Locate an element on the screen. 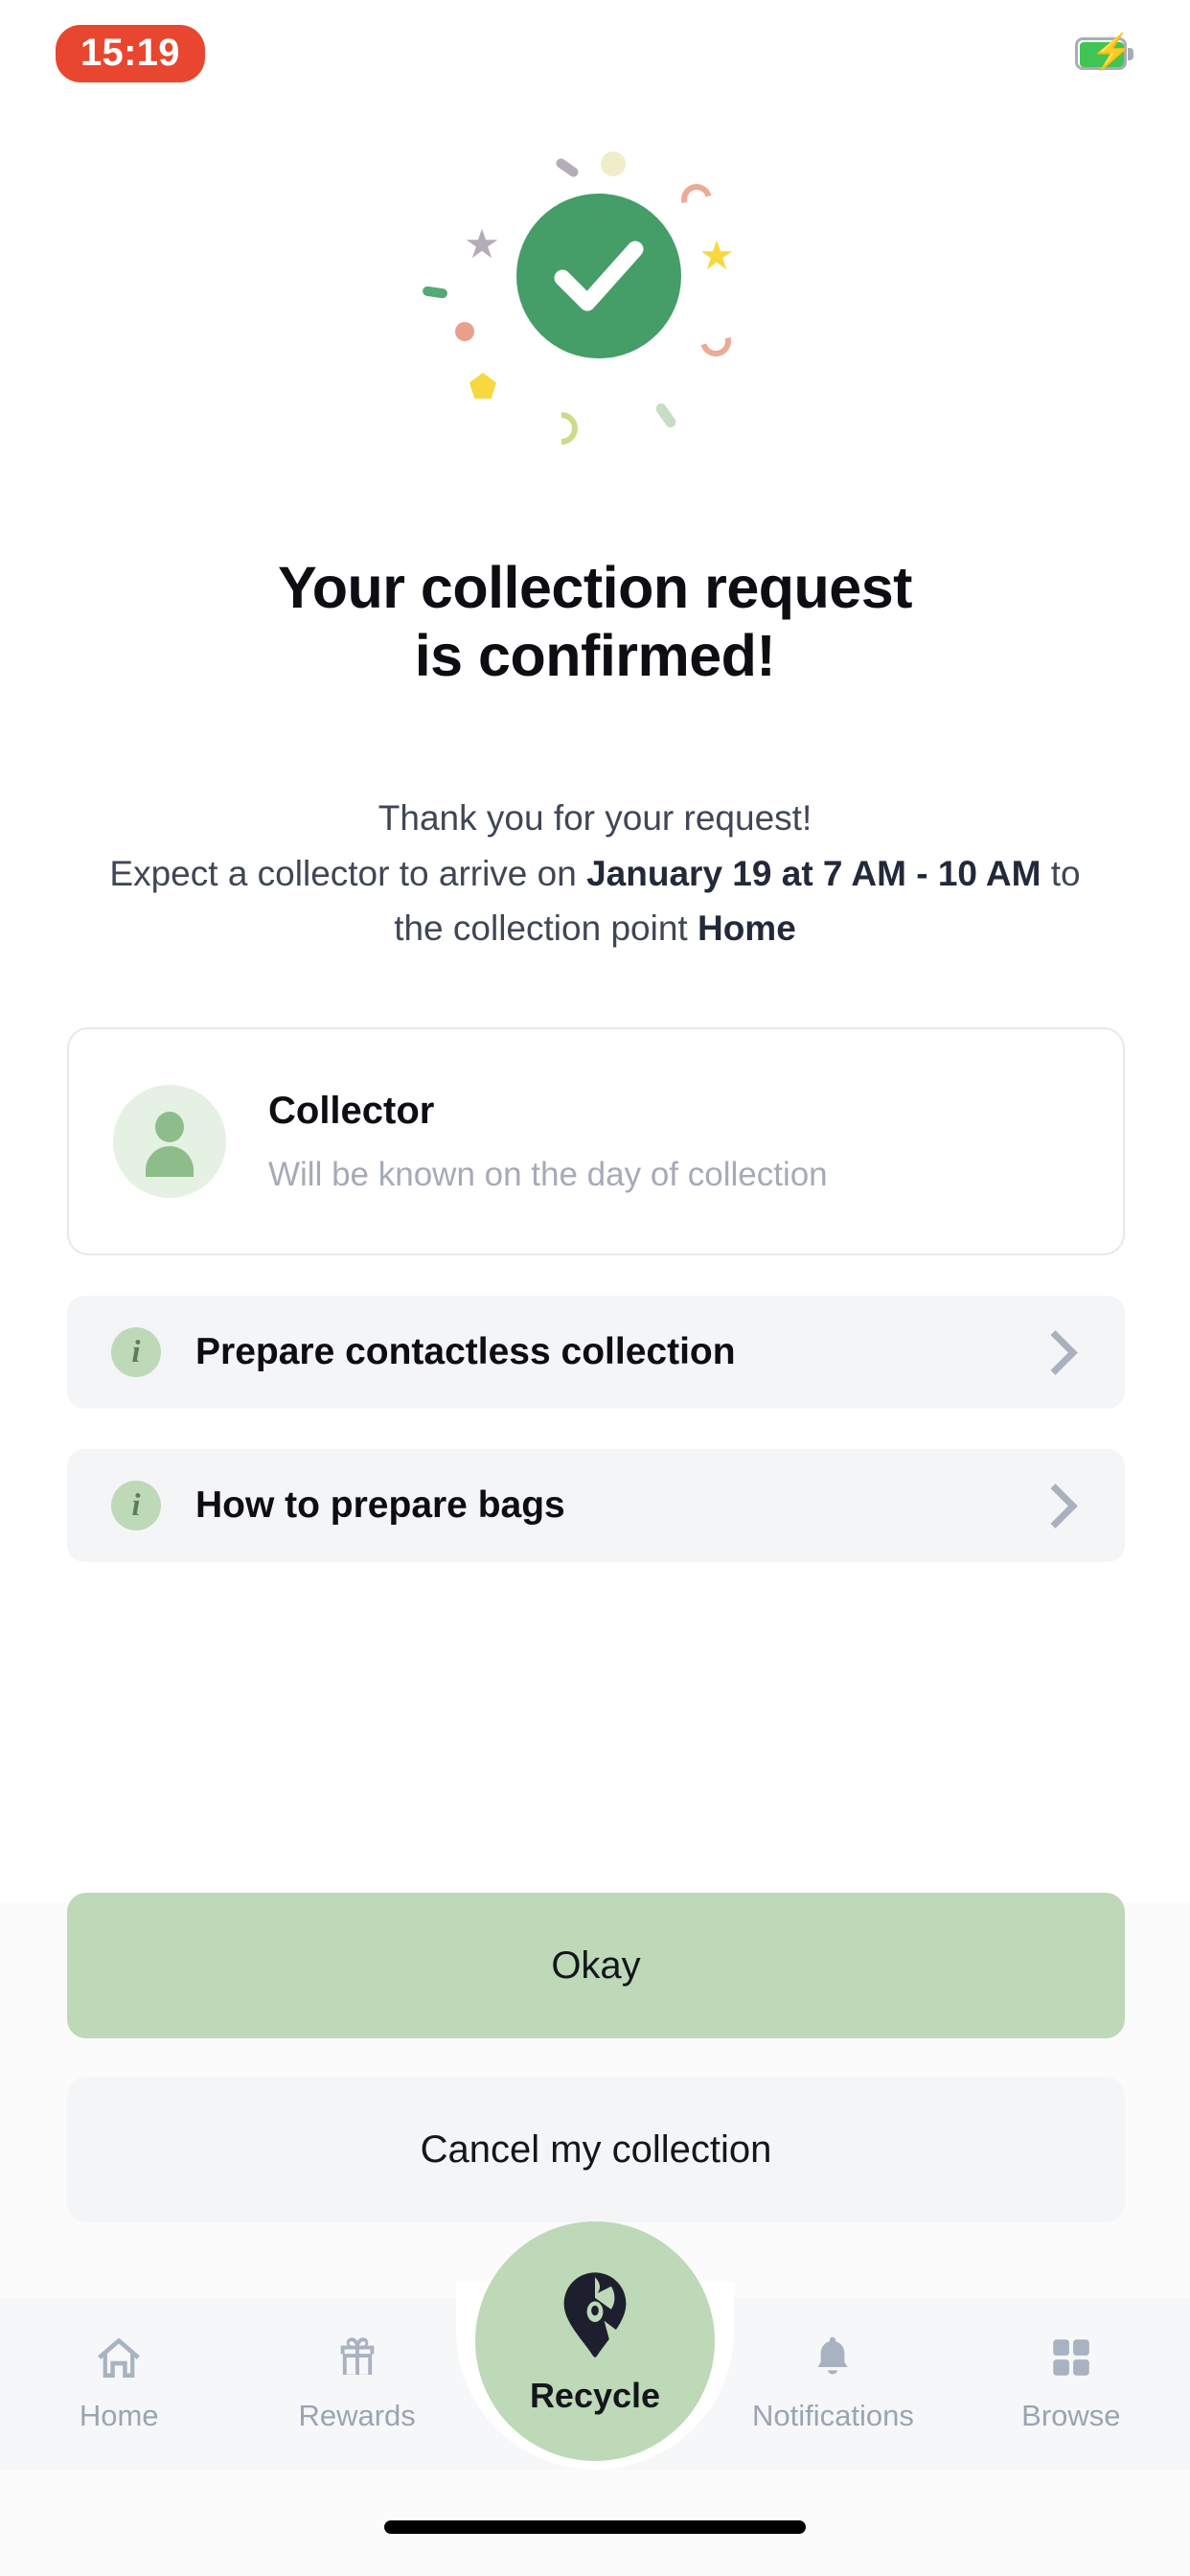 This screenshot has width=1190, height=2576. tab-rewards: Rewards is located at coordinates (357, 2363).